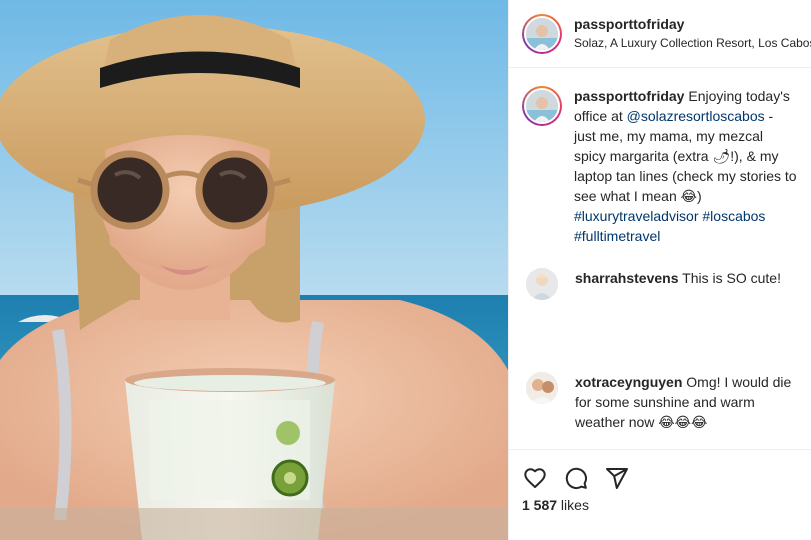 The height and width of the screenshot is (540, 811). What do you see at coordinates (636, 216) in the screenshot?
I see `hashtag-link: #luxurytraveladvisor` at bounding box center [636, 216].